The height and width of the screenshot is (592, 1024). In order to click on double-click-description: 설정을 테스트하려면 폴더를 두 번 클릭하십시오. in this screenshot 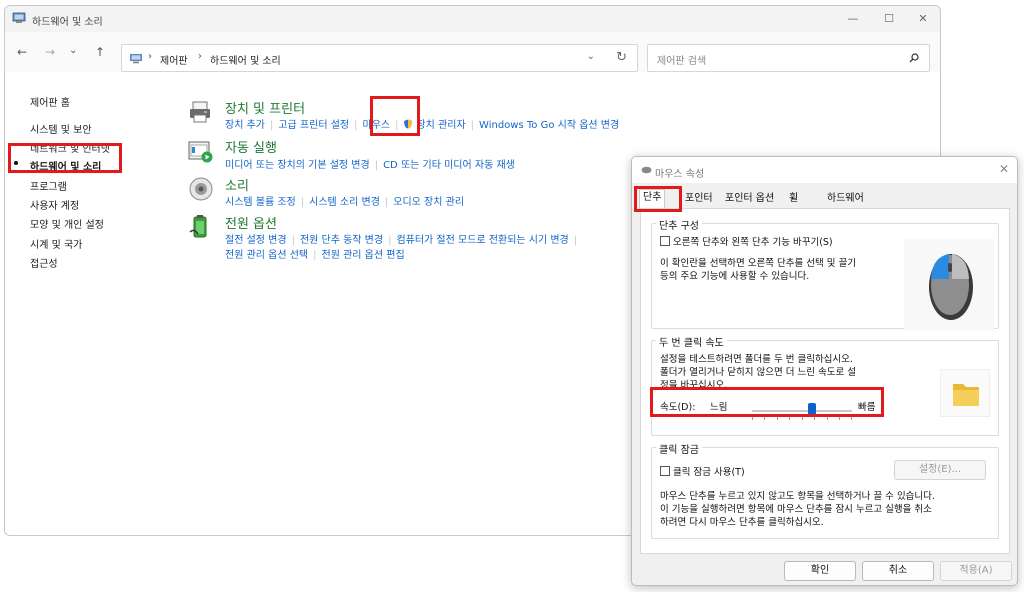, I will do `click(756, 359)`.